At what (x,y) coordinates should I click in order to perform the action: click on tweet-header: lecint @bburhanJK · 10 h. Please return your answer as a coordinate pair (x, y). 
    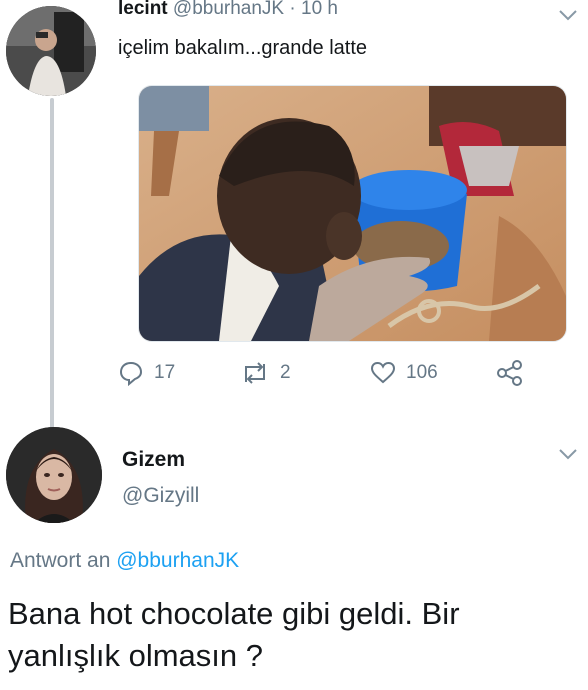
    Looking at the image, I should click on (228, 10).